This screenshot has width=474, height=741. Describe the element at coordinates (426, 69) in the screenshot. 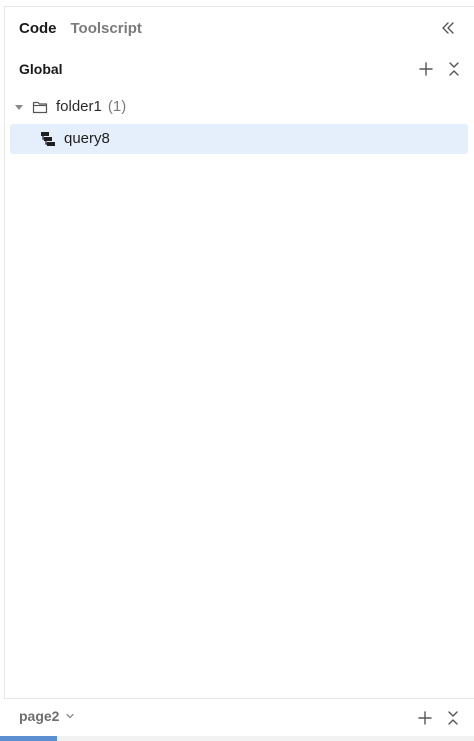

I see `plus-icon` at that location.